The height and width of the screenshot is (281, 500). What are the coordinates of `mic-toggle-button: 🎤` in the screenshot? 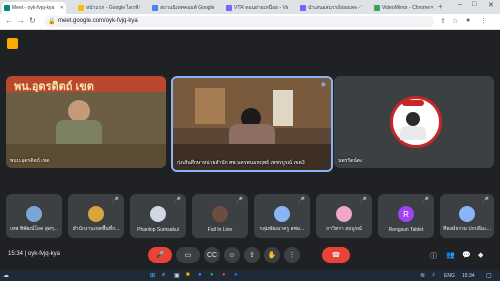 It's located at (160, 255).